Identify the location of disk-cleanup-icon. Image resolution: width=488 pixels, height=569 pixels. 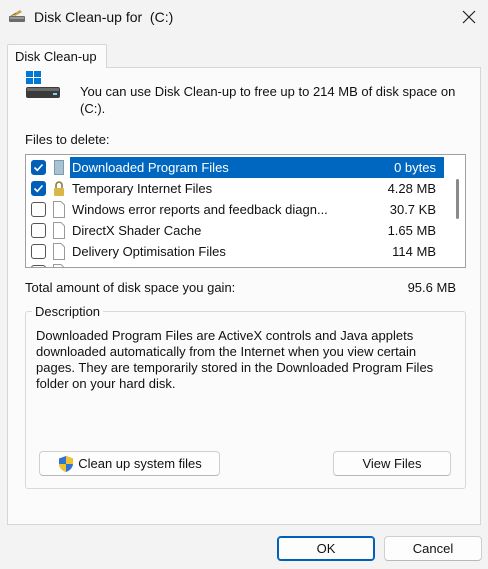
(17, 16).